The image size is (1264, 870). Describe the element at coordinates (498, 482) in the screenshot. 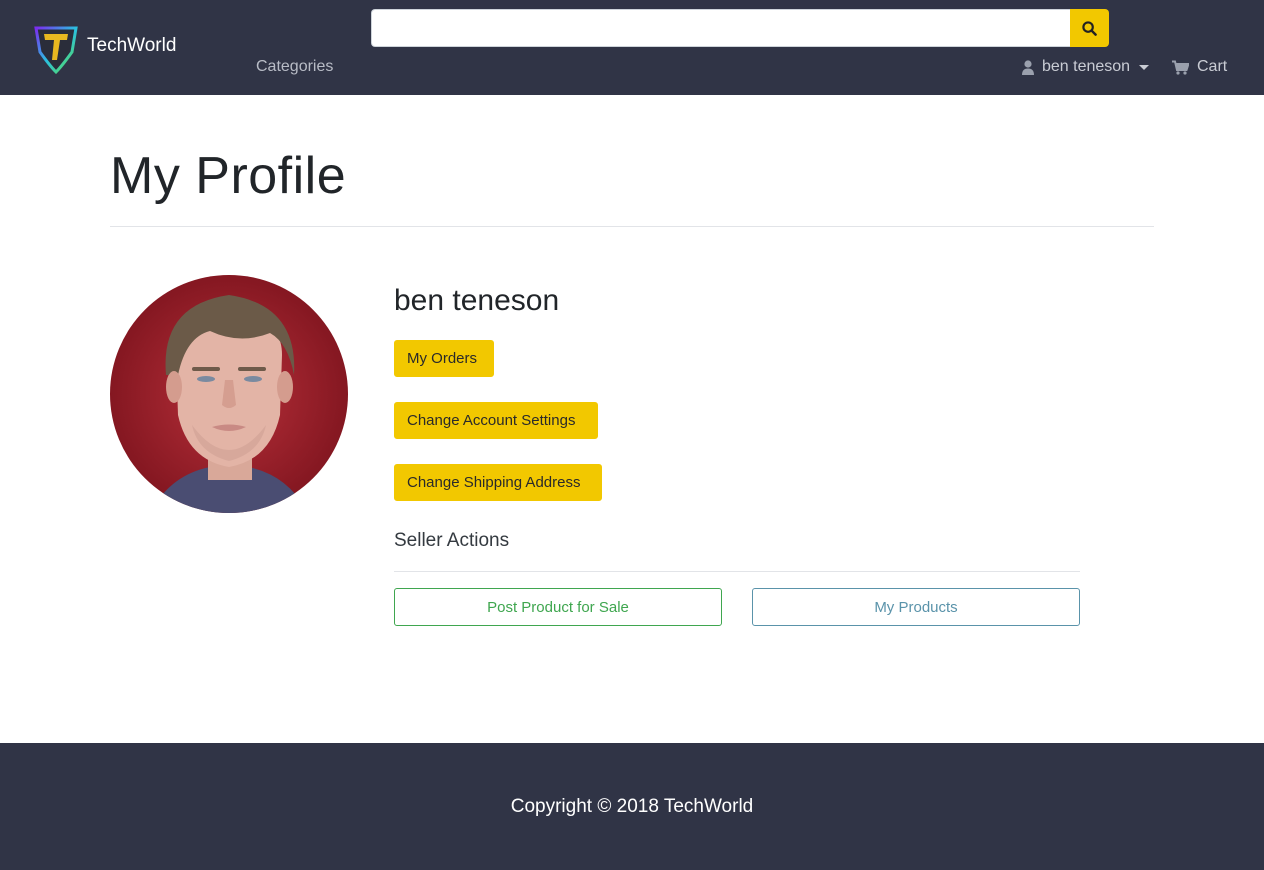

I see `change-shipping-address-button: Change Shipping Address` at that location.